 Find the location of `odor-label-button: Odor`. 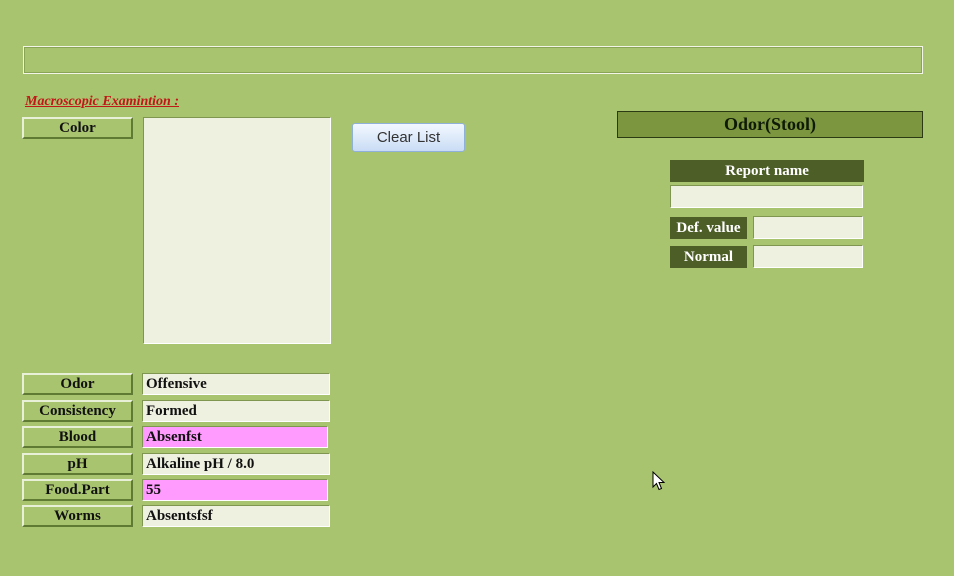

odor-label-button: Odor is located at coordinates (77, 384).